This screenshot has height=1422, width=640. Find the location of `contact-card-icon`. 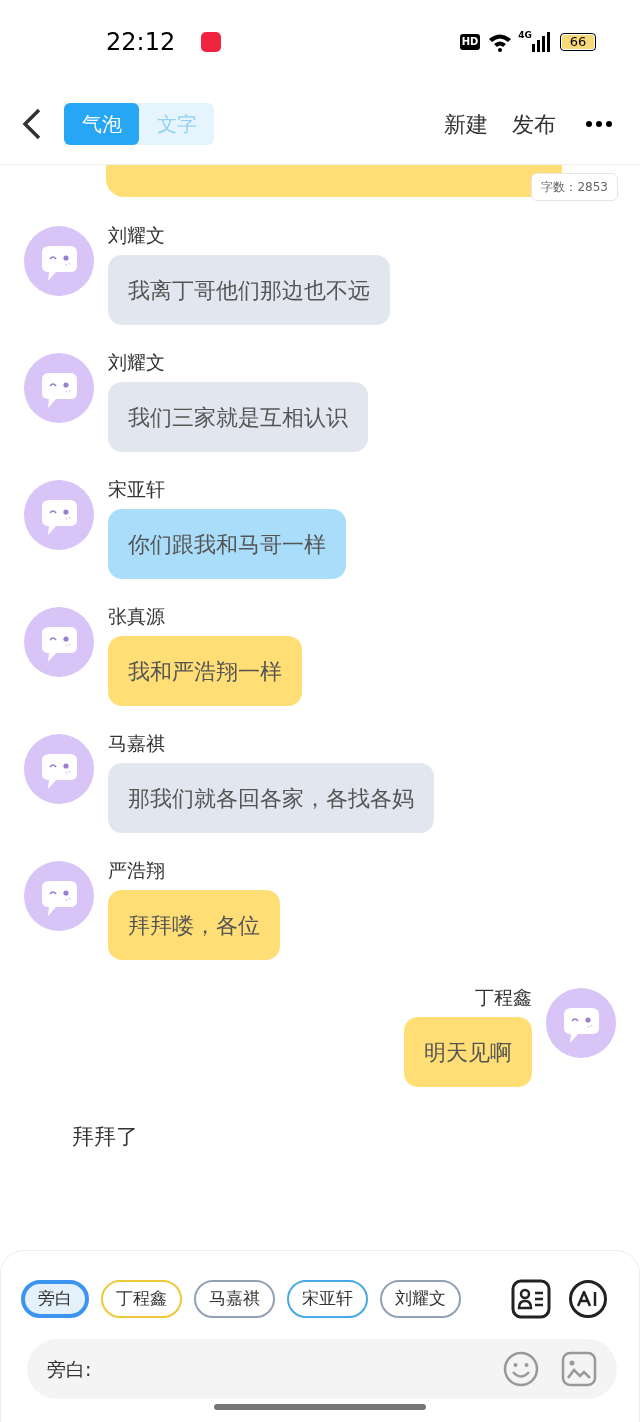

contact-card-icon is located at coordinates (531, 1299).